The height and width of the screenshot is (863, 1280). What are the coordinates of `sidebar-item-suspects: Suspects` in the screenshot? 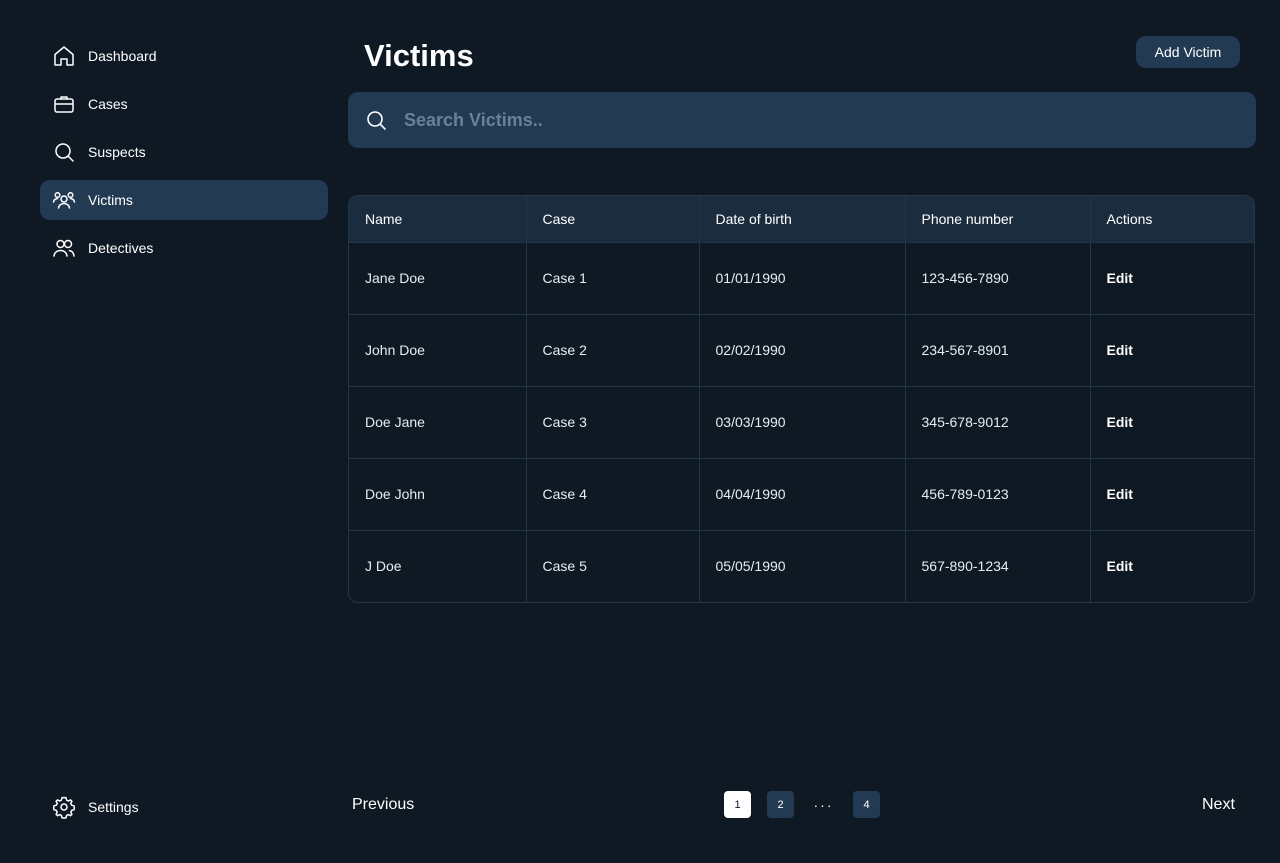 It's located at (184, 152).